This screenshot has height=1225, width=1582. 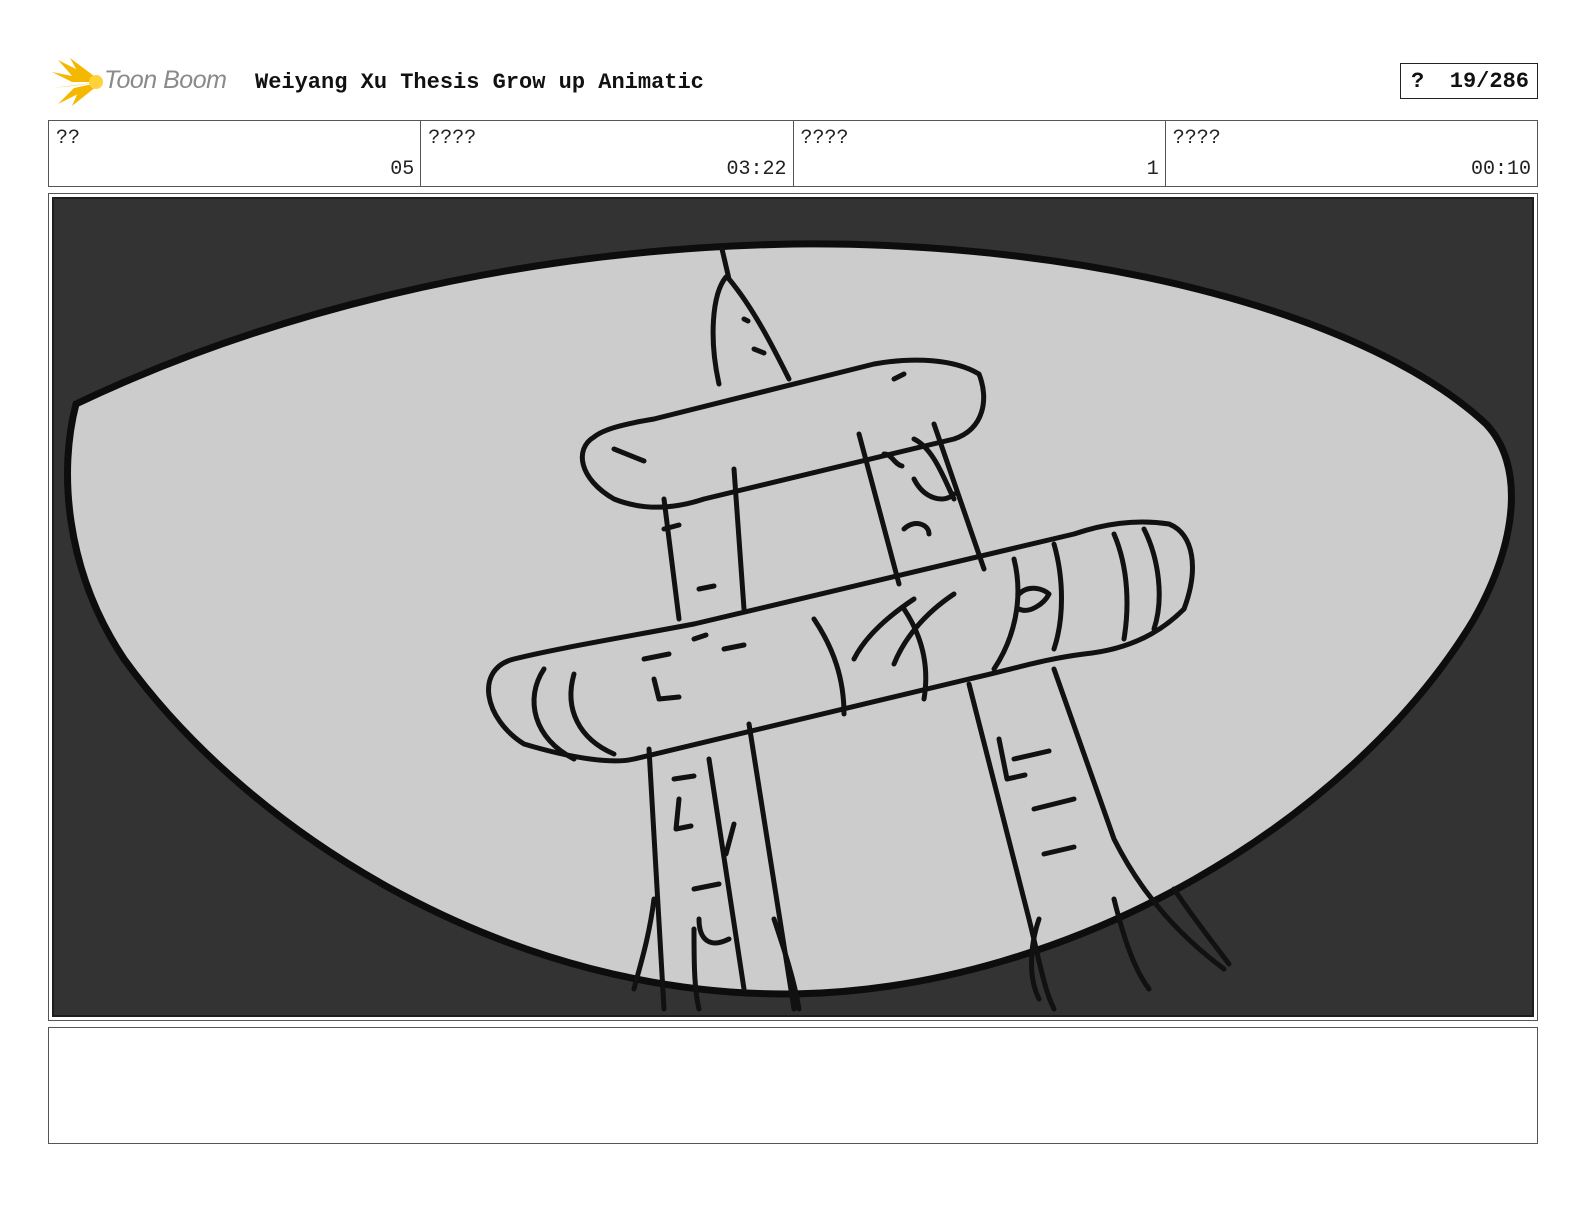 I want to click on info-cell-panel: ???? 1, so click(x=980, y=153).